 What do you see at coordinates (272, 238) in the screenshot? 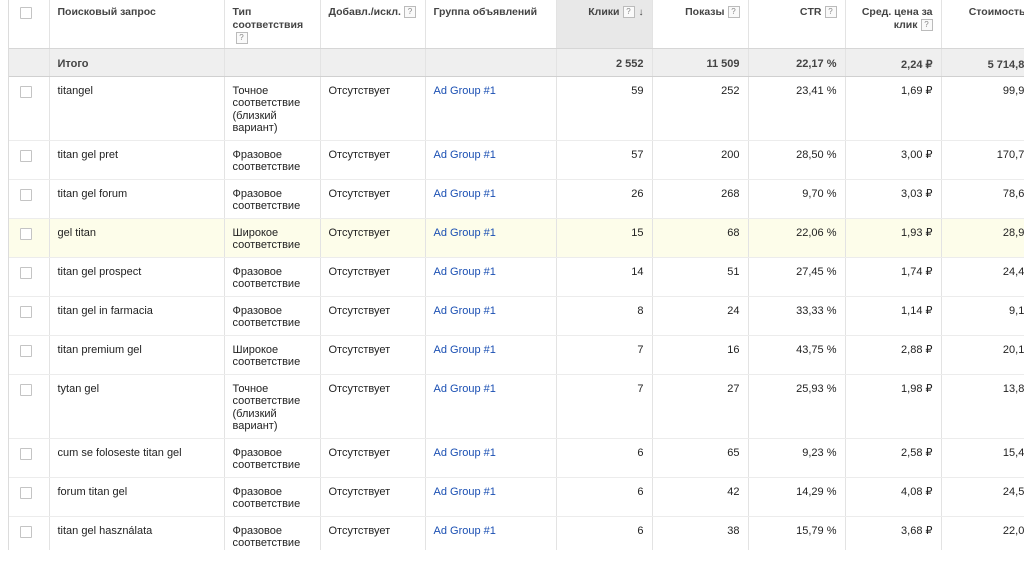
I see `match-type-cell: Широкое соответствие` at bounding box center [272, 238].